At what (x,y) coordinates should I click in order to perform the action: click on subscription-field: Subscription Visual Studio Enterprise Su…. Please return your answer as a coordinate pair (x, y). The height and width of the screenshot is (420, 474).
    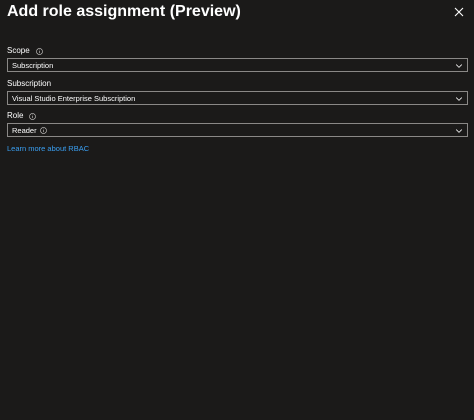
    Looking at the image, I should click on (237, 92).